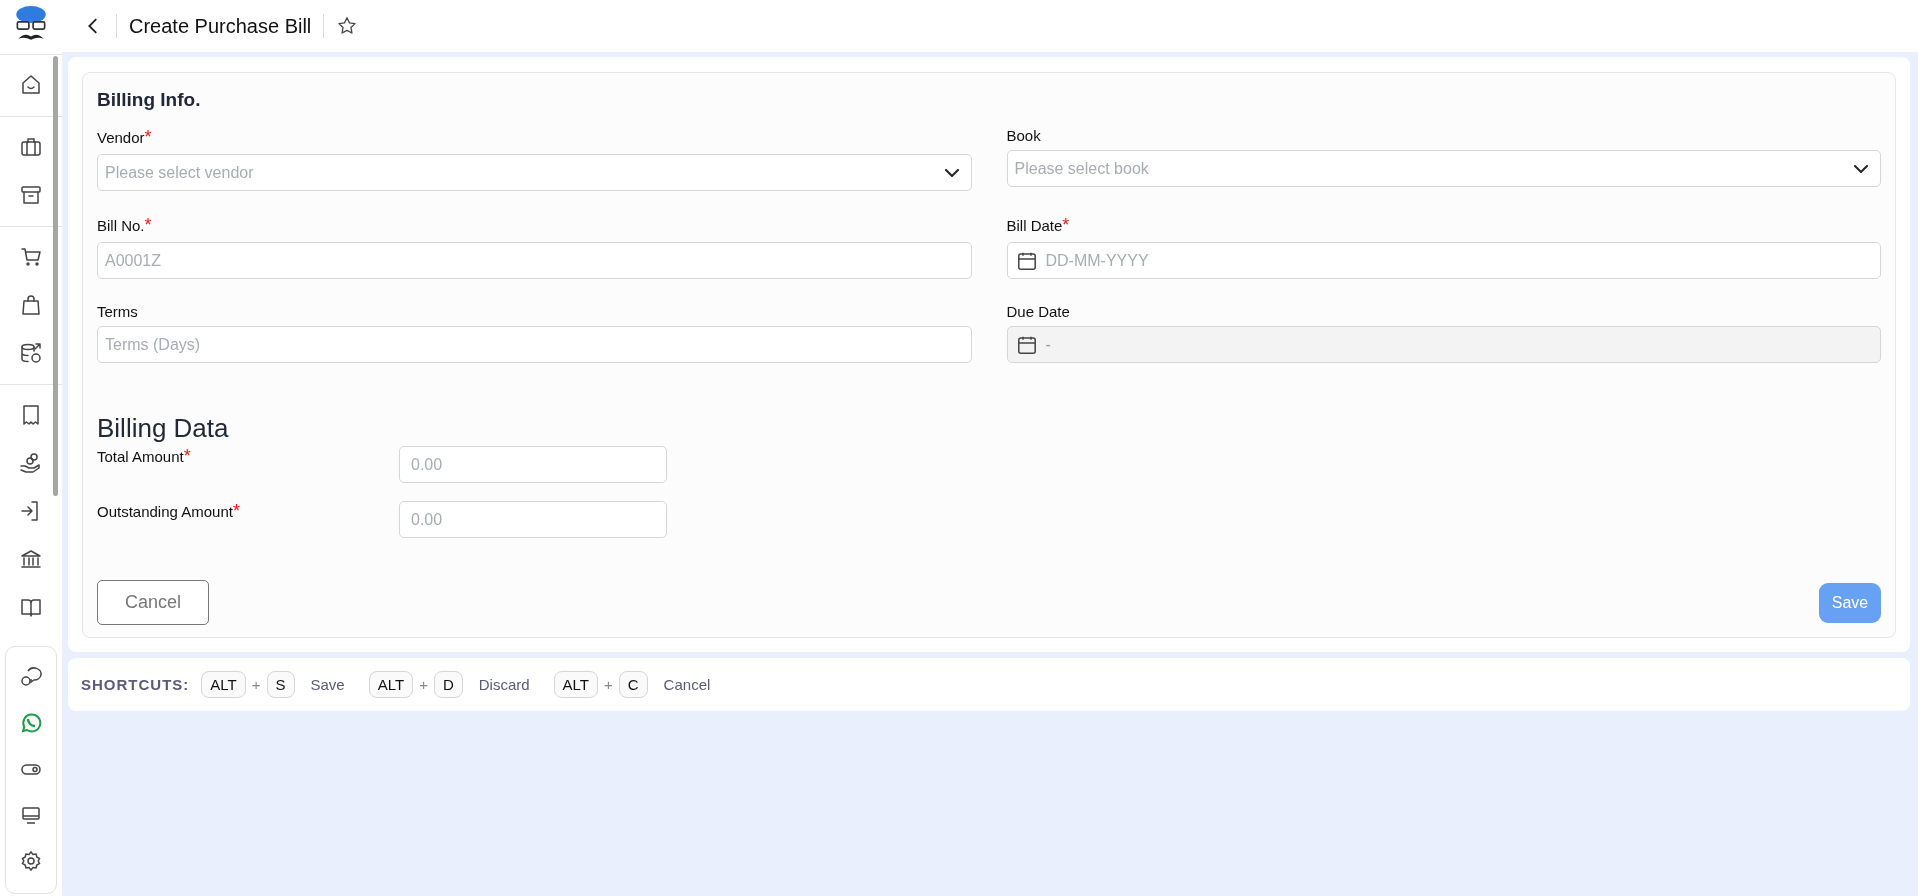 The image size is (1918, 896). Describe the element at coordinates (448, 684) in the screenshot. I see `key-cap: D` at that location.